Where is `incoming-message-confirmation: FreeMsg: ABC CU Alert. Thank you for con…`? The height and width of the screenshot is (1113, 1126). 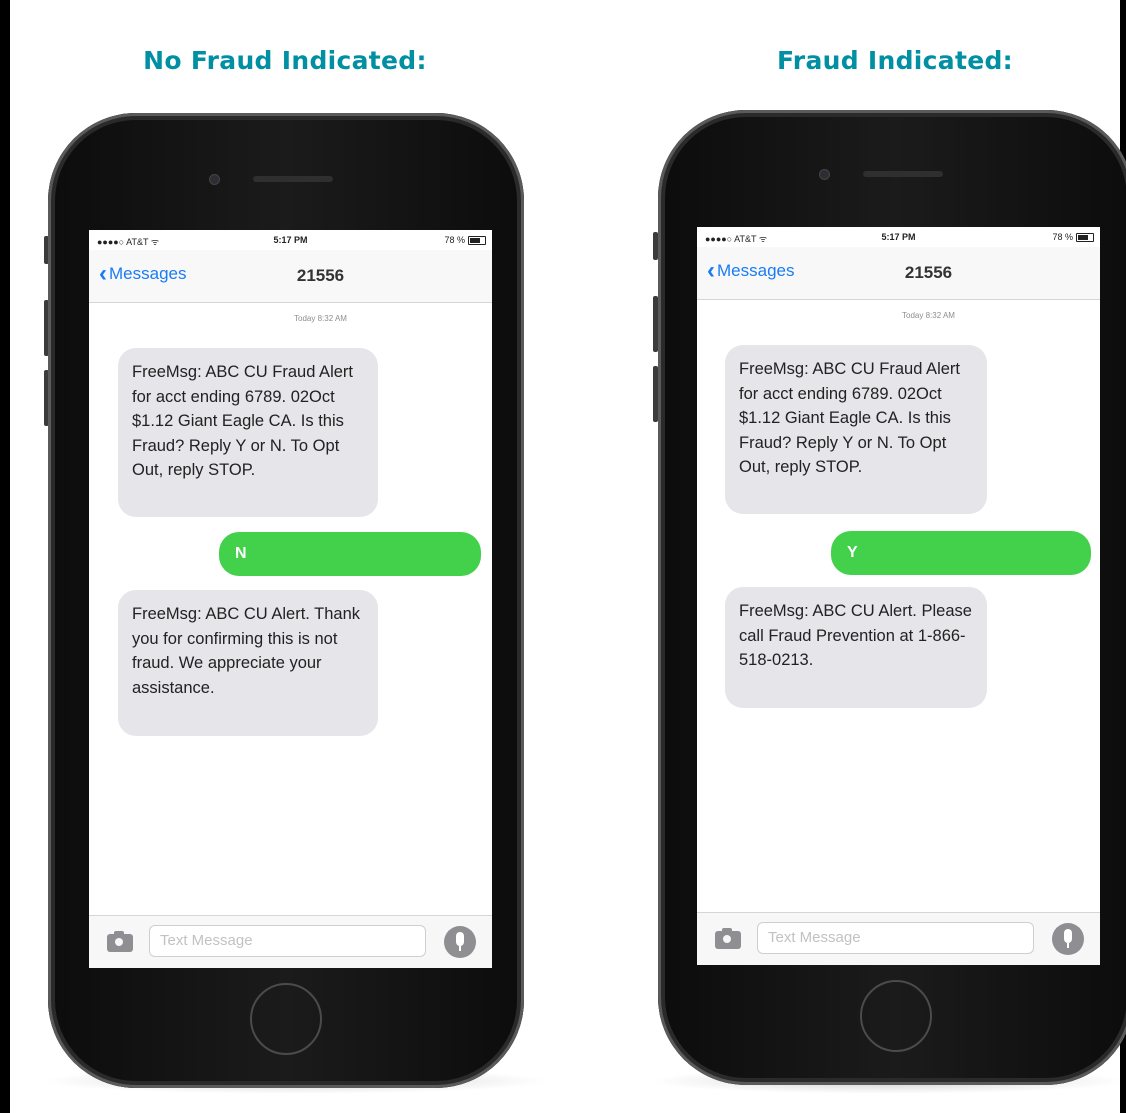 incoming-message-confirmation: FreeMsg: ABC CU Alert. Thank you for con… is located at coordinates (248, 663).